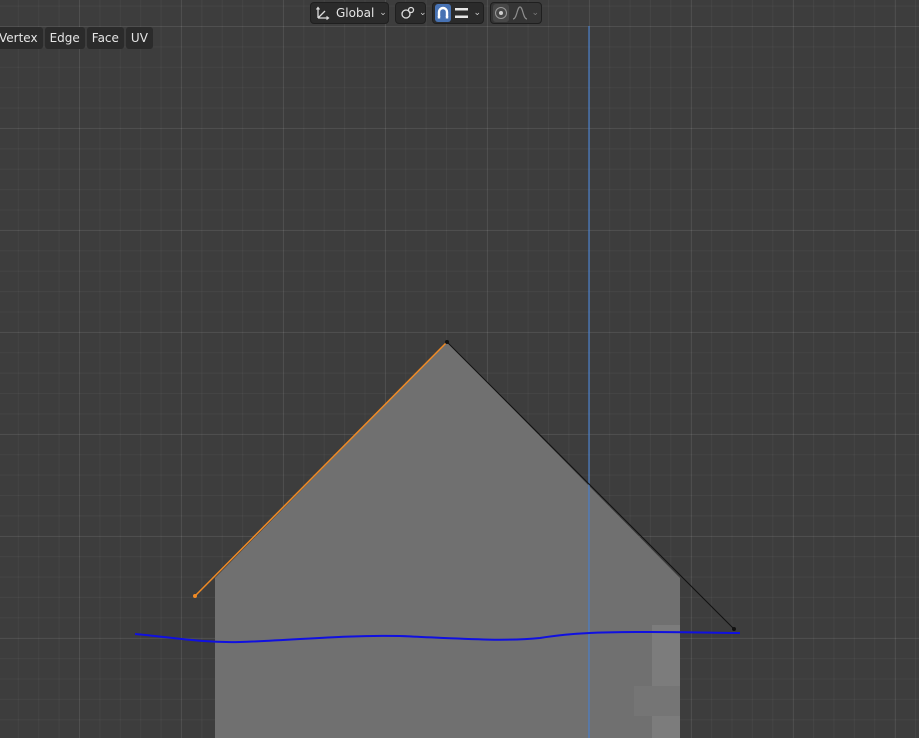 Image resolution: width=919 pixels, height=738 pixels. What do you see at coordinates (462, 13) in the screenshot?
I see `snap-increment-icon` at bounding box center [462, 13].